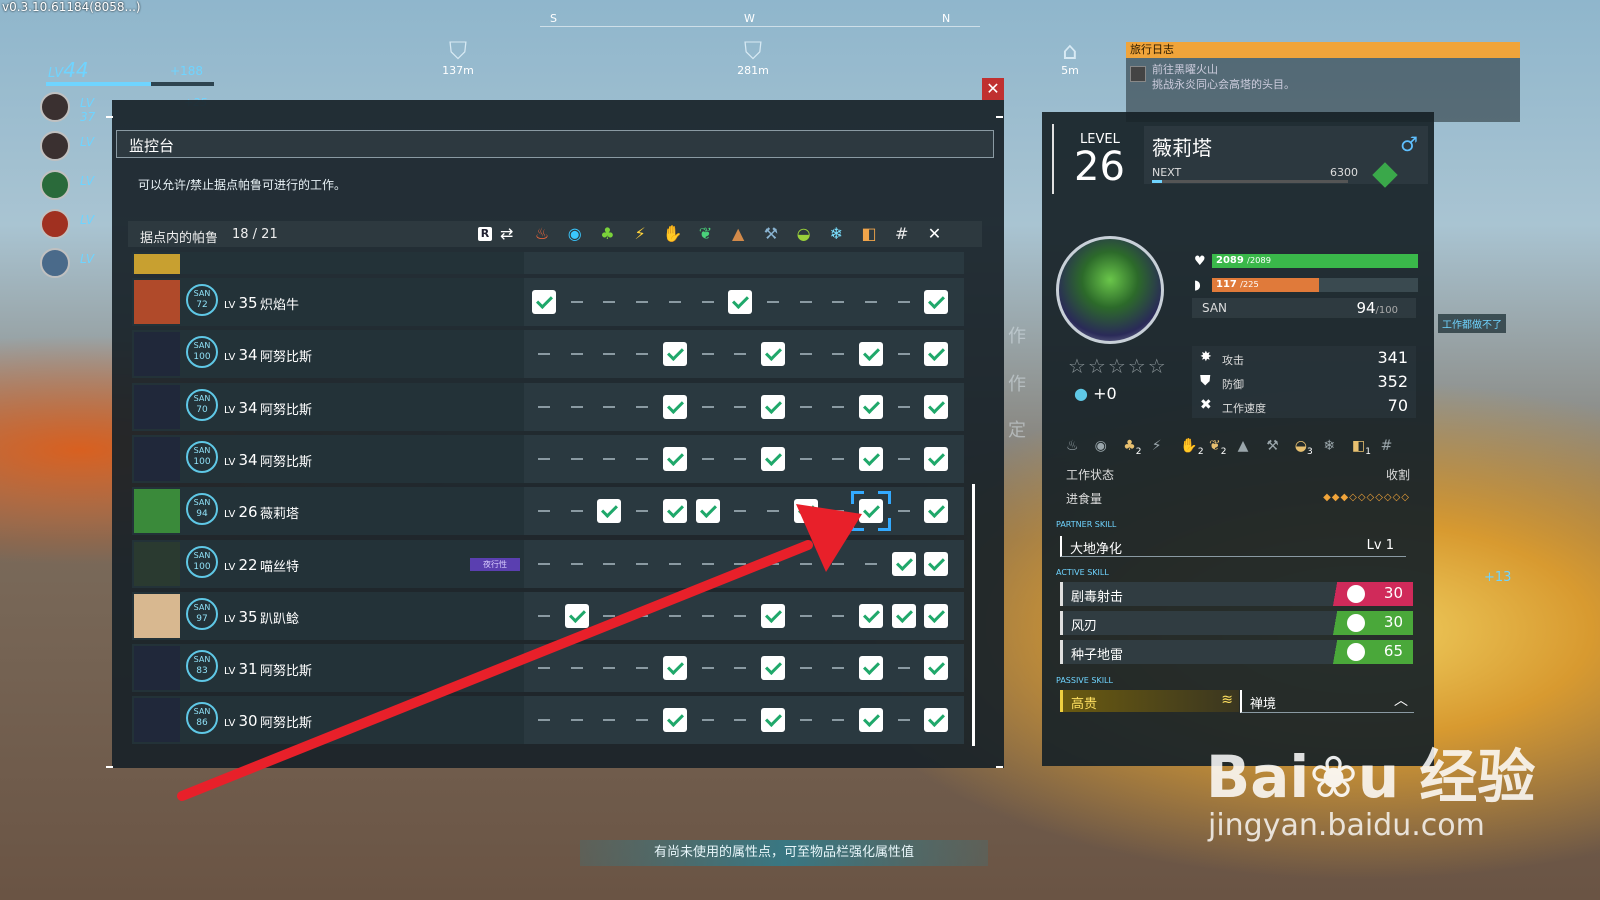 The height and width of the screenshot is (900, 1600). What do you see at coordinates (1371, 777) in the screenshot?
I see `watermark-logo: Bai❀u 经验` at bounding box center [1371, 777].